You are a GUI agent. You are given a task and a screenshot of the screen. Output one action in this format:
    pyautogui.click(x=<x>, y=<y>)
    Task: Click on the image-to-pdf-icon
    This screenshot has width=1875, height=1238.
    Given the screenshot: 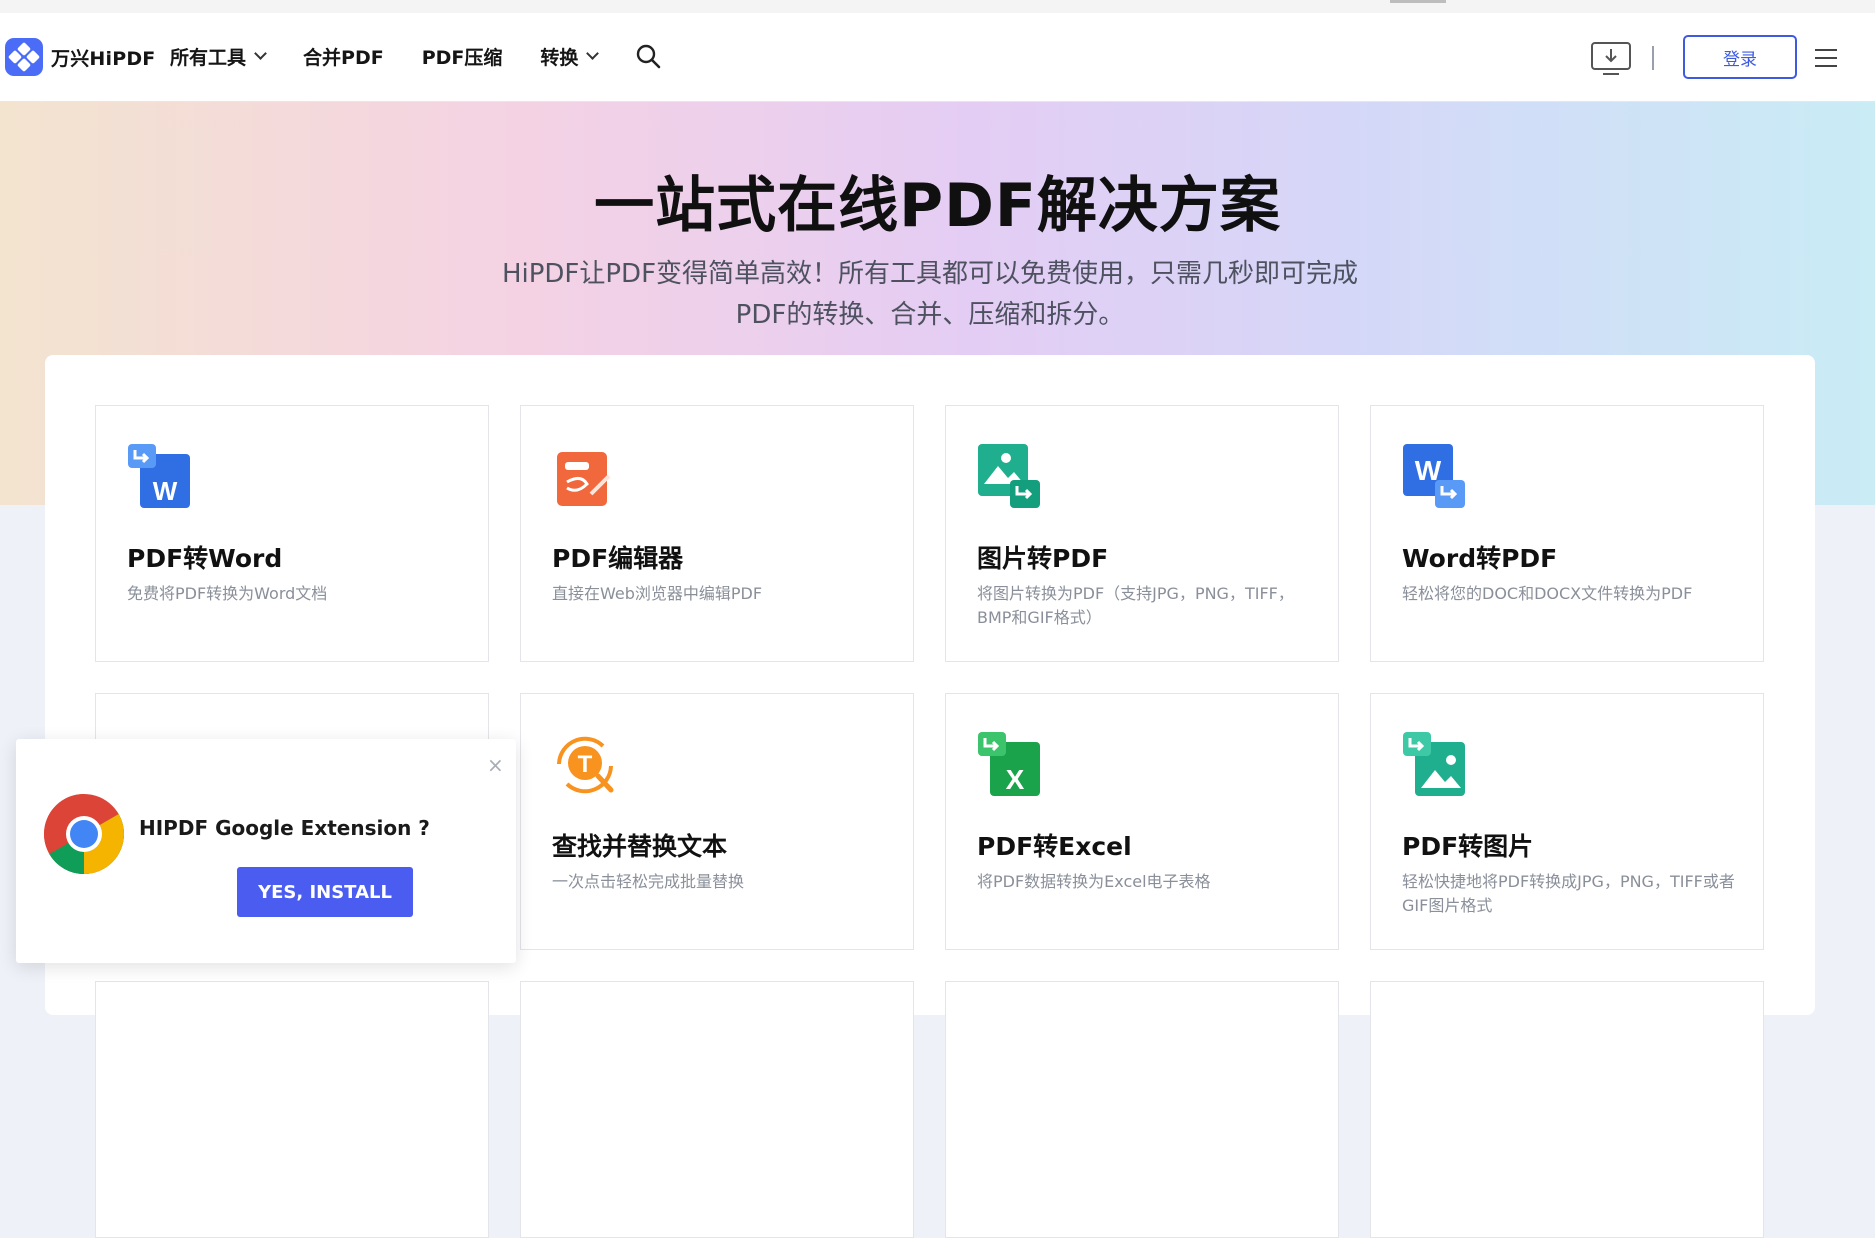 What is the action you would take?
    pyautogui.click(x=1009, y=476)
    